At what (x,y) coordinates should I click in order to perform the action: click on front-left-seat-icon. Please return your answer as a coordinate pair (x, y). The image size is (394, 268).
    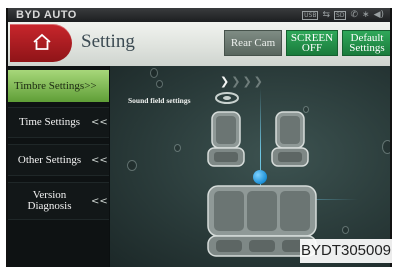
    Looking at the image, I should click on (226, 139).